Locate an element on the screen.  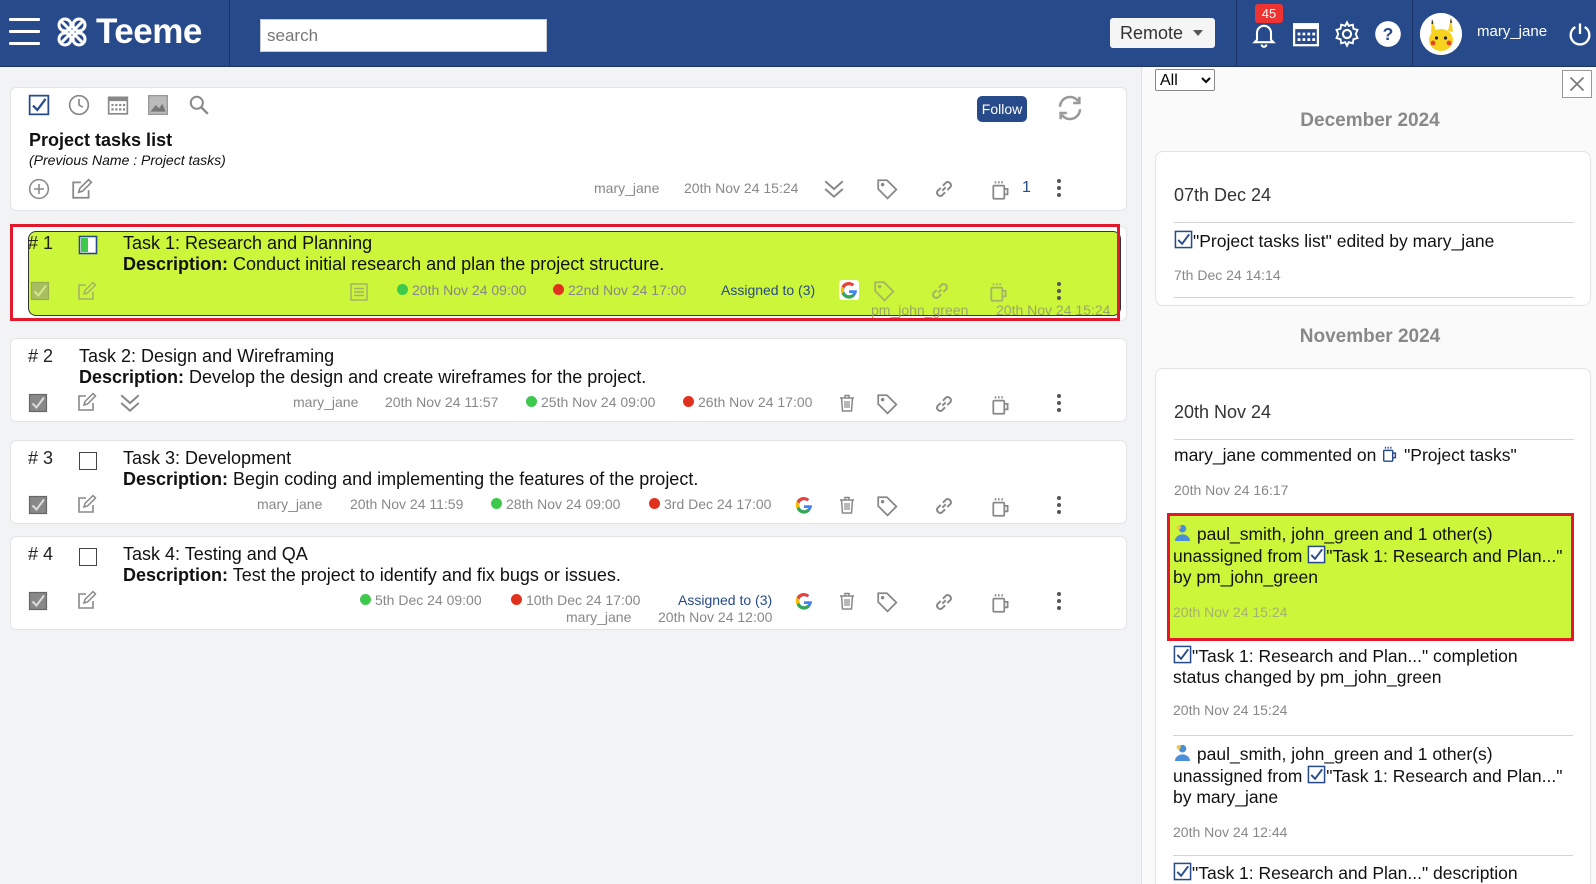
avatar is located at coordinates (1441, 34).